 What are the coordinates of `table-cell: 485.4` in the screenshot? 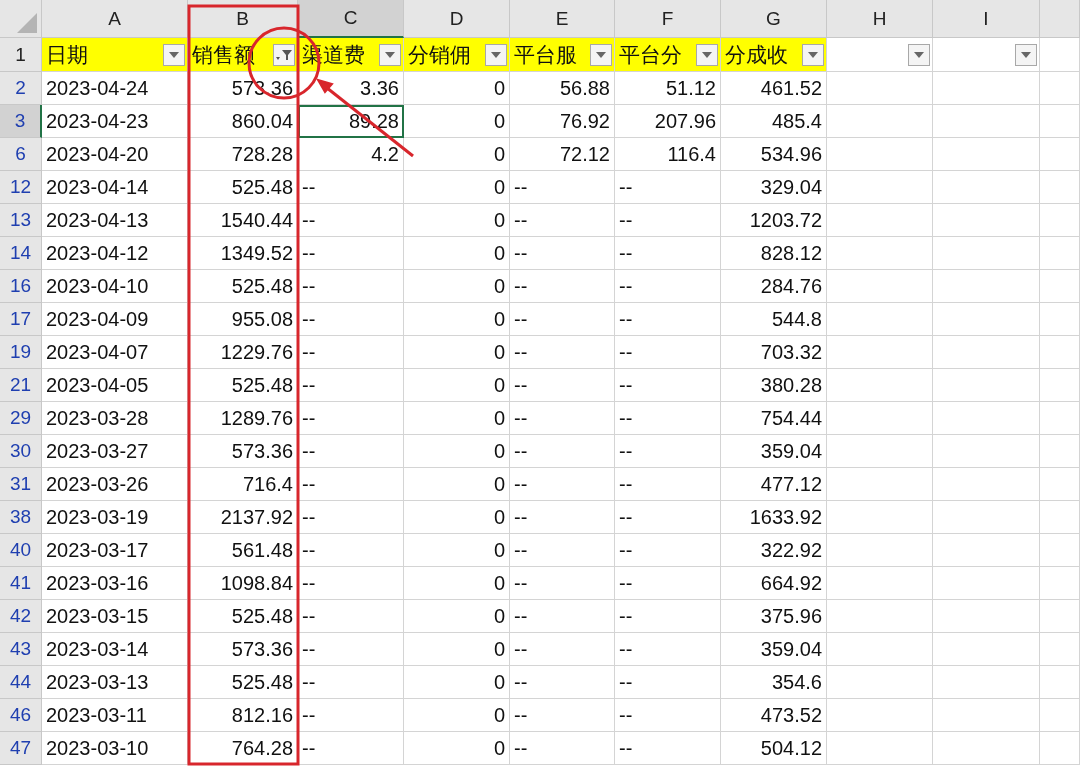 It's located at (774, 121).